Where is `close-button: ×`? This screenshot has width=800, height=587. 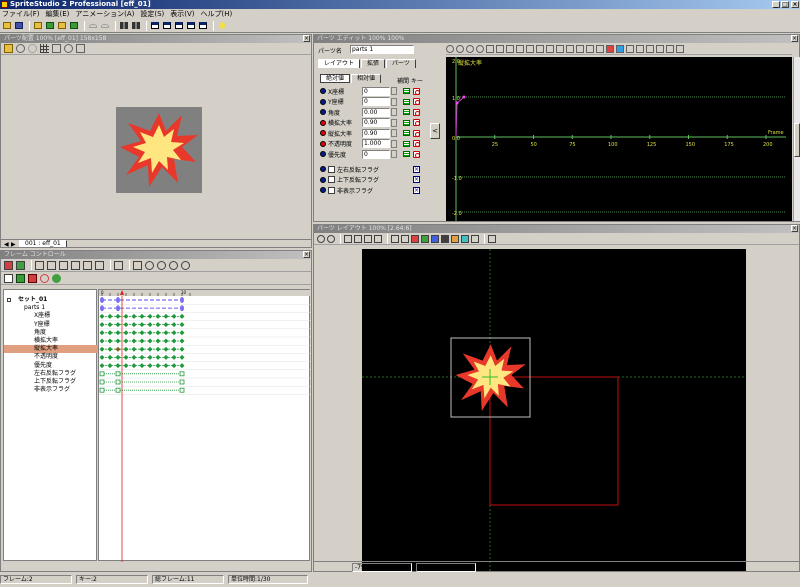
close-button: × is located at coordinates (795, 4).